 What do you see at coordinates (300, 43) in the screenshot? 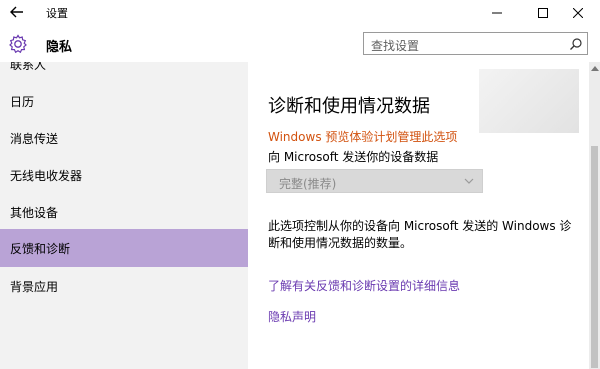
I see `page-header: 隐私 查找设置` at bounding box center [300, 43].